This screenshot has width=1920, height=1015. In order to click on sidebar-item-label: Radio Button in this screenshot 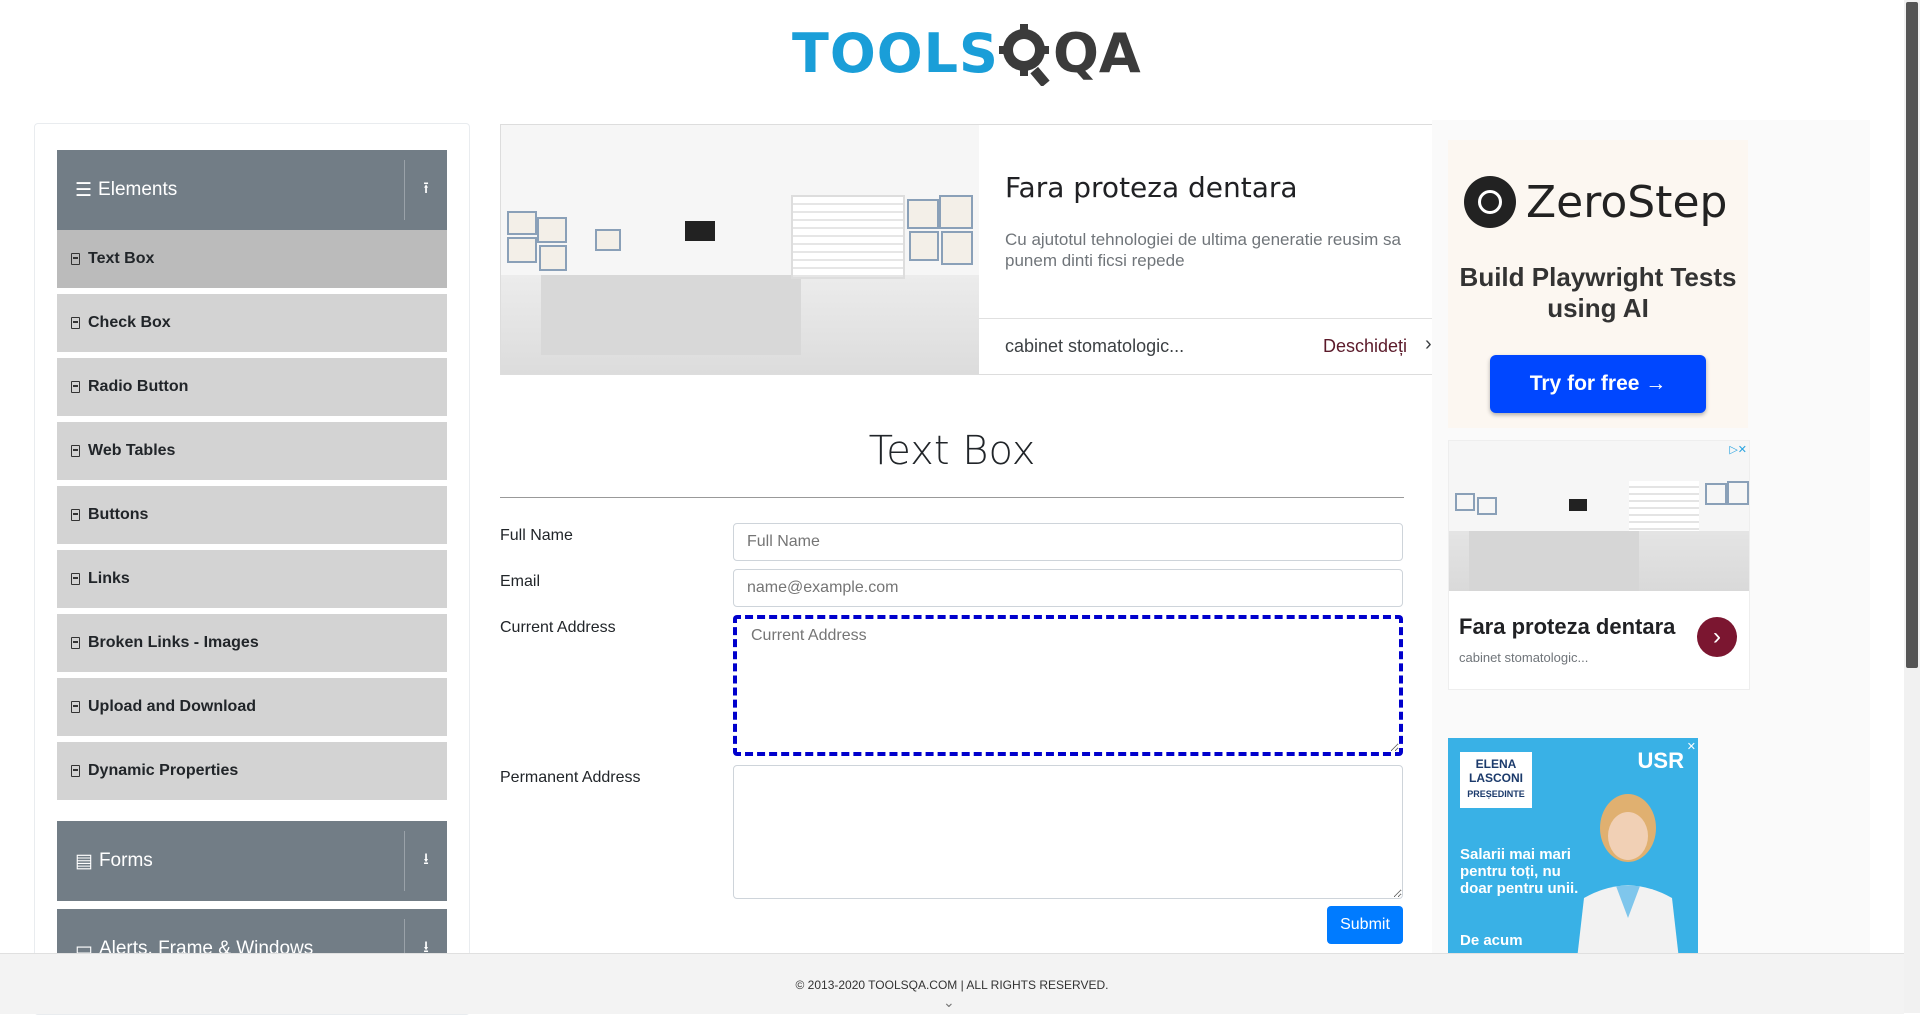, I will do `click(138, 386)`.